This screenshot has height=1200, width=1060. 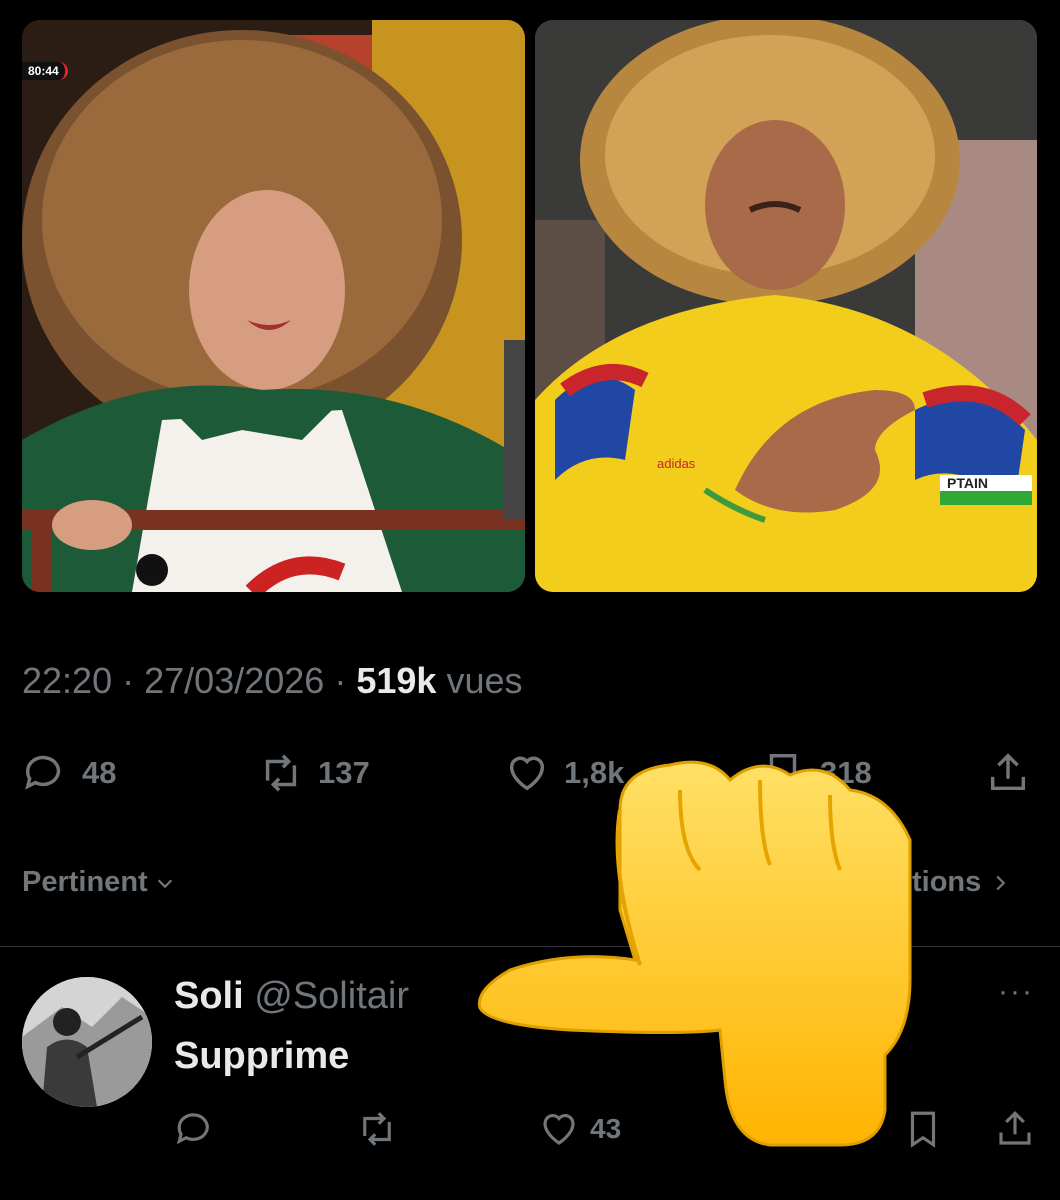 What do you see at coordinates (85, 882) in the screenshot?
I see `sort-label: Pertinent` at bounding box center [85, 882].